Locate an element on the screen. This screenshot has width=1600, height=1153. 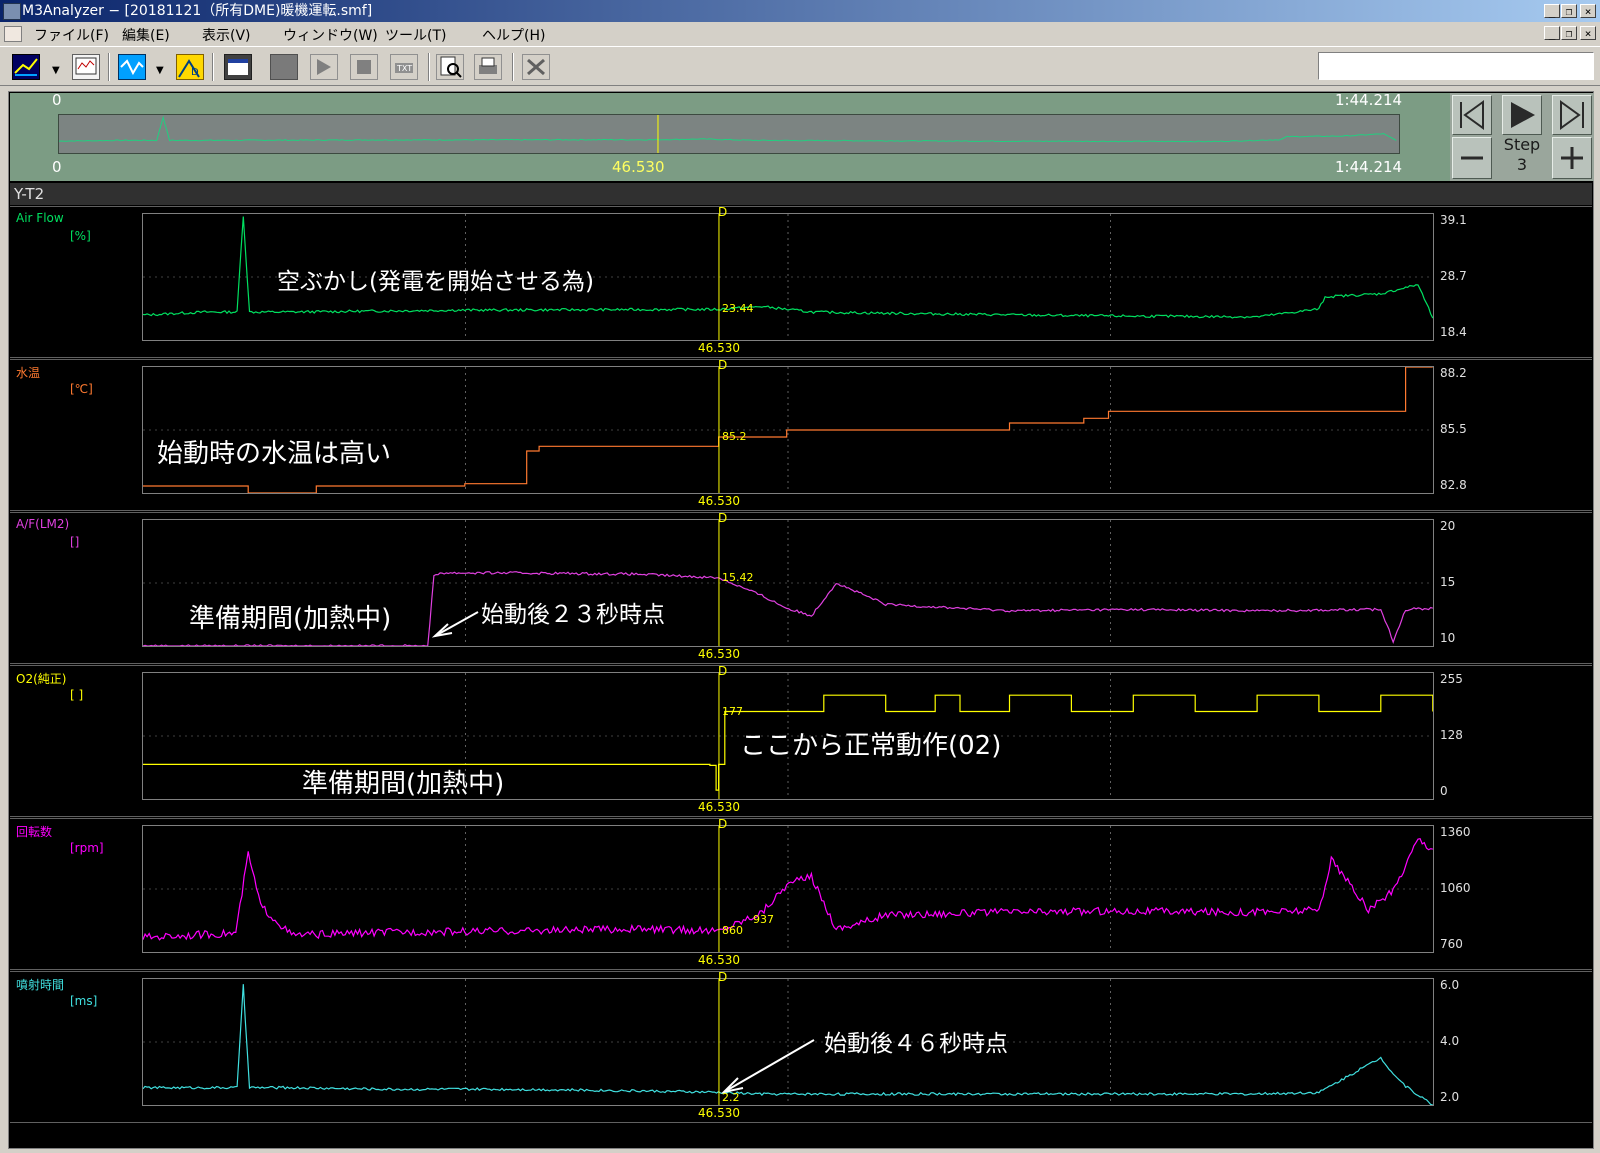
app-icon is located at coordinates (12, 11).